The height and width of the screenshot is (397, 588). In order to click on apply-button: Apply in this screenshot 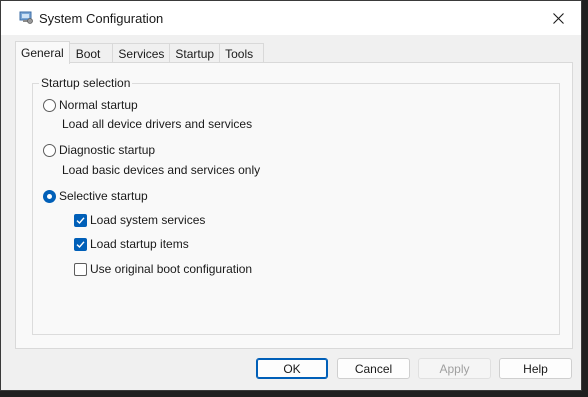, I will do `click(454, 368)`.